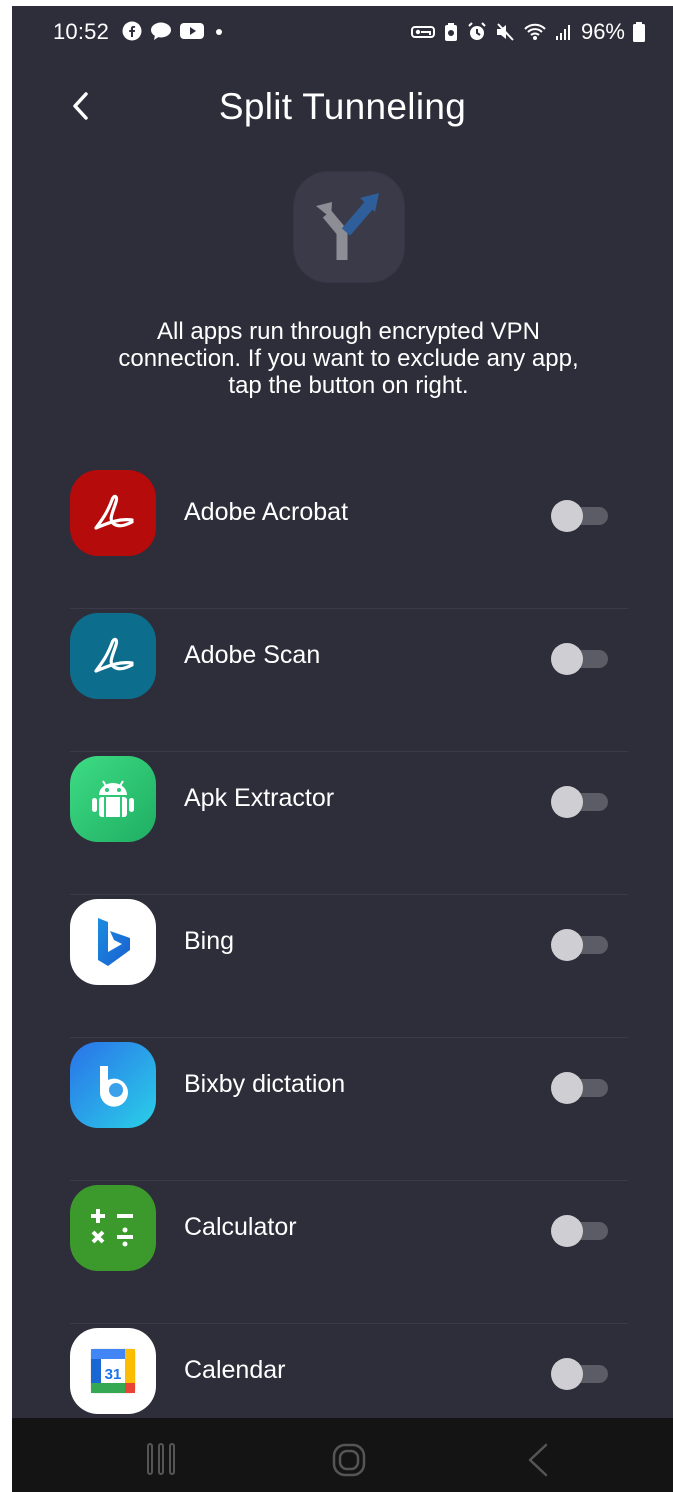 The width and height of the screenshot is (673, 1492). Describe the element at coordinates (161, 31) in the screenshot. I see `chat-icon` at that location.